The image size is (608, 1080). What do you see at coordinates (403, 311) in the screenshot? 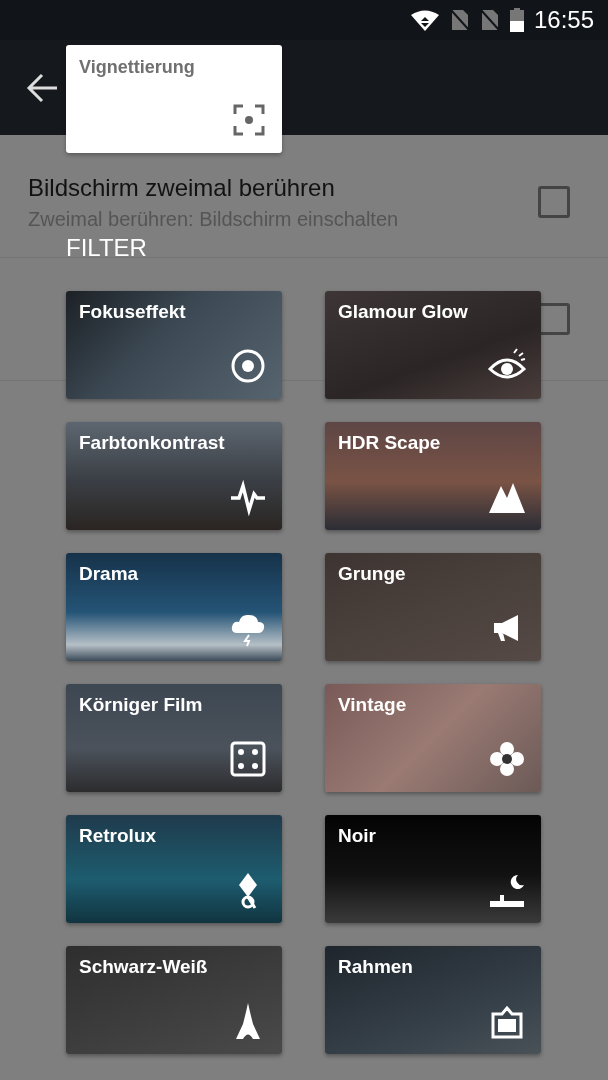
I see `filter-label: Glamour Glow` at bounding box center [403, 311].